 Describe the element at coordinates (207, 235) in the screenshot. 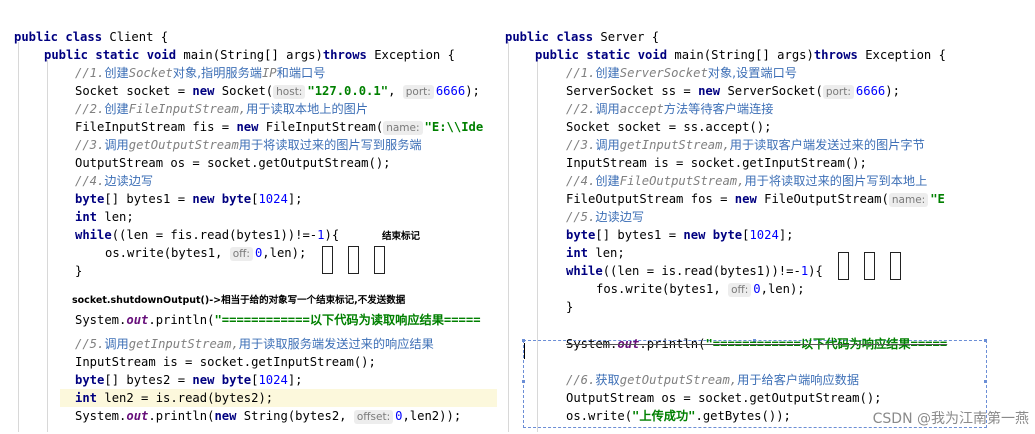

I see `code-line: while((len = fis.read(bytes1))!=-1){` at that location.